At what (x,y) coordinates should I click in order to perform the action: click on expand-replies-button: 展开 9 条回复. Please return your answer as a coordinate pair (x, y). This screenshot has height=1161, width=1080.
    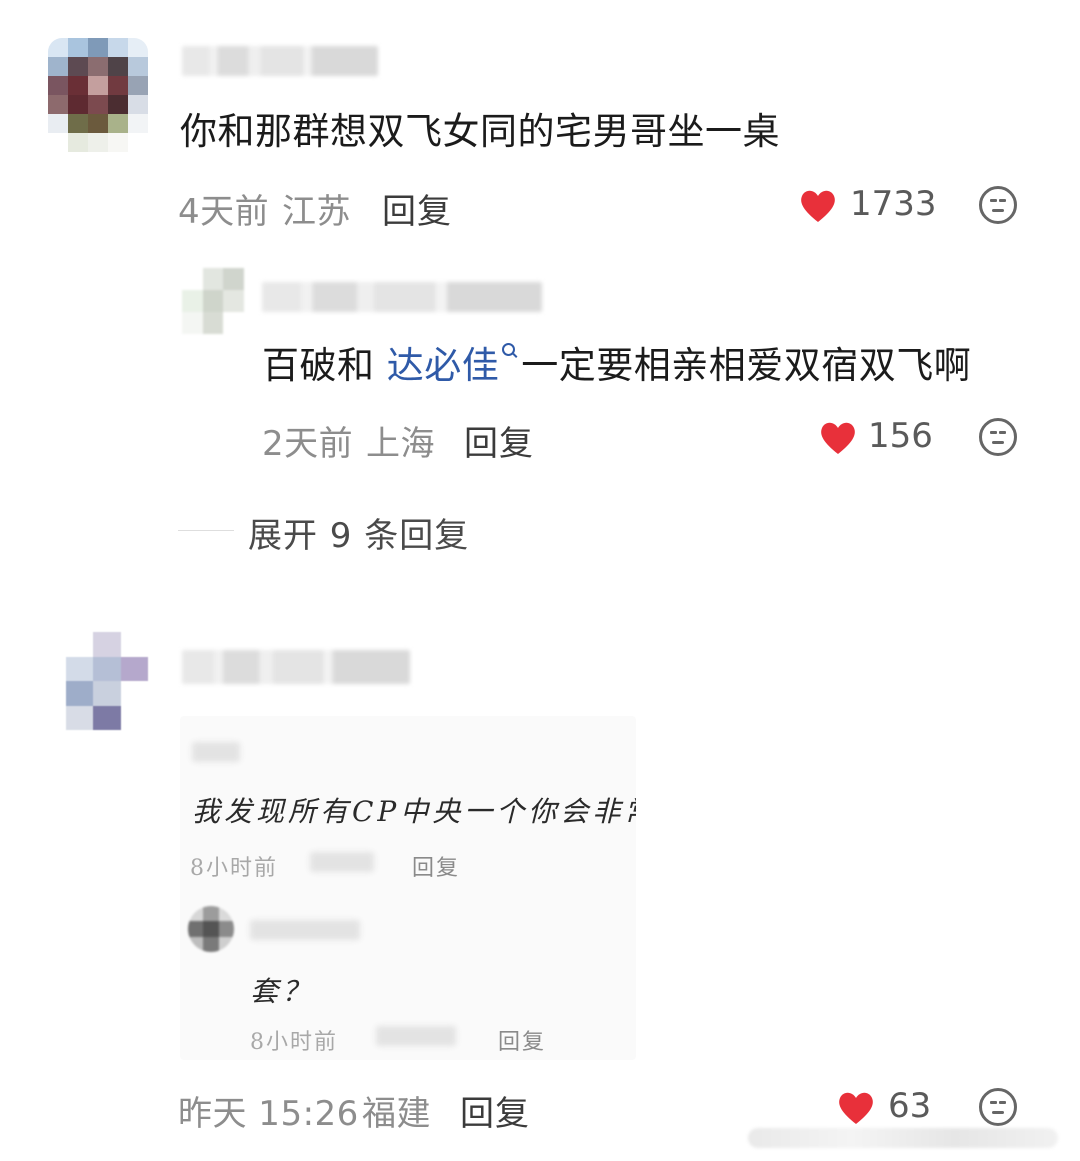
    Looking at the image, I should click on (358, 532).